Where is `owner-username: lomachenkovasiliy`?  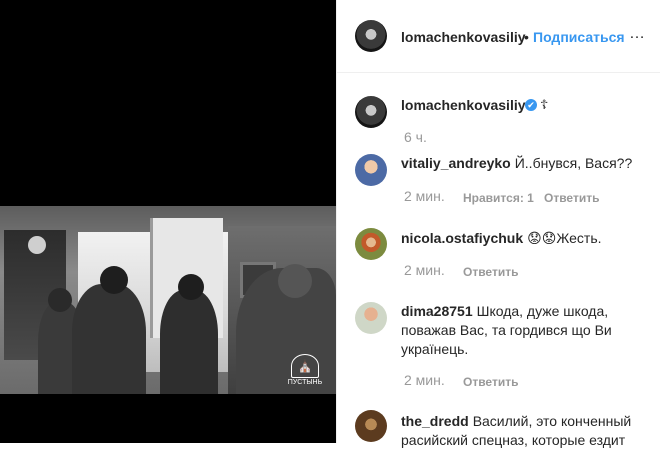 owner-username: lomachenkovasiliy is located at coordinates (463, 37).